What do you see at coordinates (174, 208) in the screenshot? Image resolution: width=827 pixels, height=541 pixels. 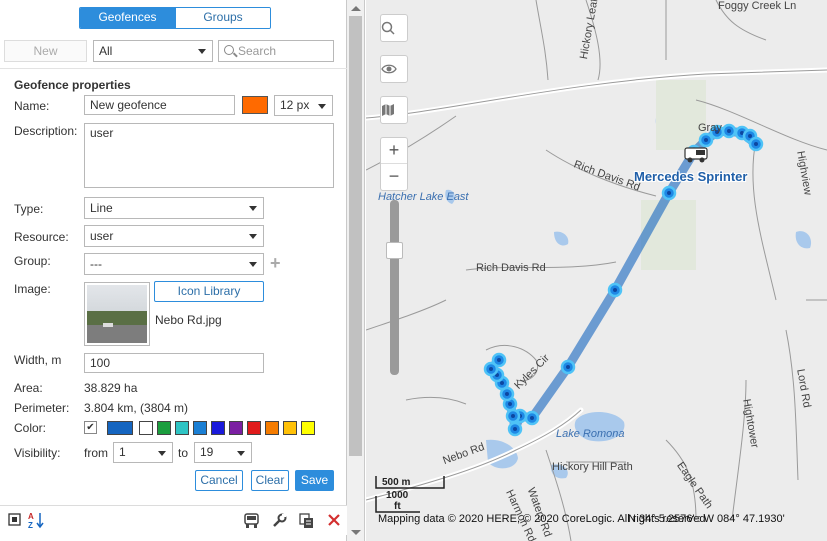 I see `type-select: Line` at bounding box center [174, 208].